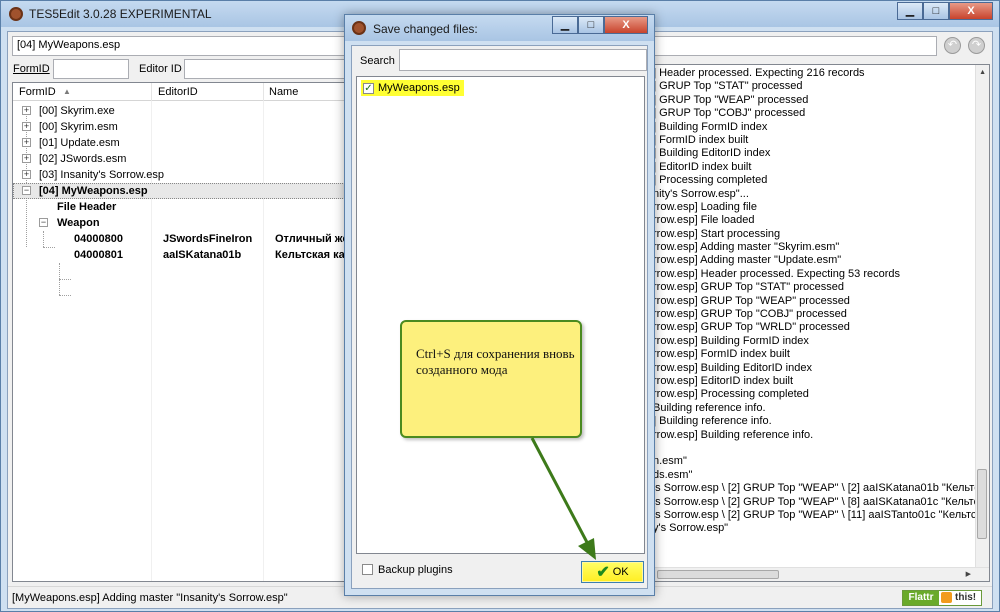 Image resolution: width=1000 pixels, height=612 pixels. I want to click on message-line: rrow.esp] GRUP Top "WEAP" processed, so click(751, 300).